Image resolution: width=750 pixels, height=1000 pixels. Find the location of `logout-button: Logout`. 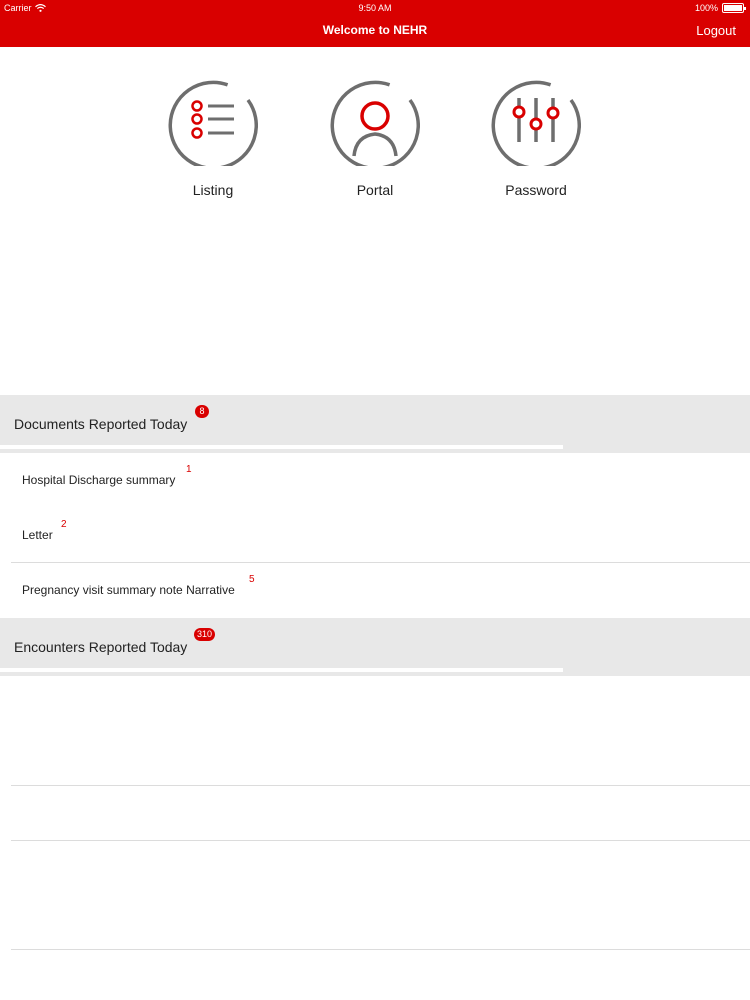

logout-button: Logout is located at coordinates (716, 30).